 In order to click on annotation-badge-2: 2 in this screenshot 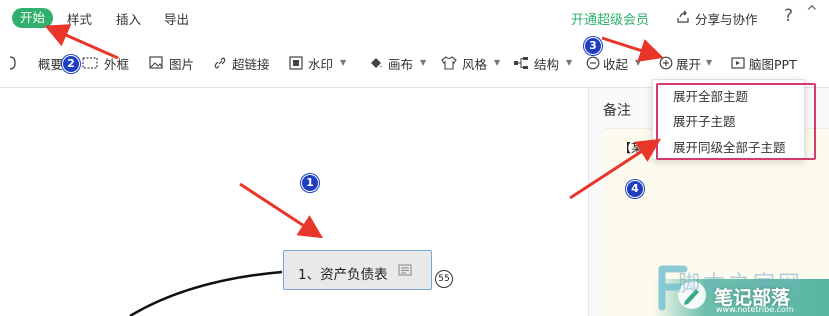, I will do `click(71, 64)`.